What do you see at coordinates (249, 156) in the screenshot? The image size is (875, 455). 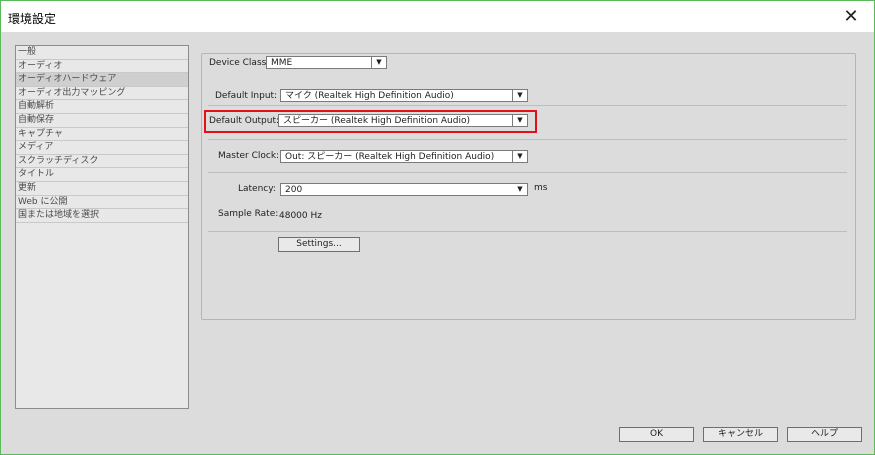 I see `master-clock-label: Master Clock:` at bounding box center [249, 156].